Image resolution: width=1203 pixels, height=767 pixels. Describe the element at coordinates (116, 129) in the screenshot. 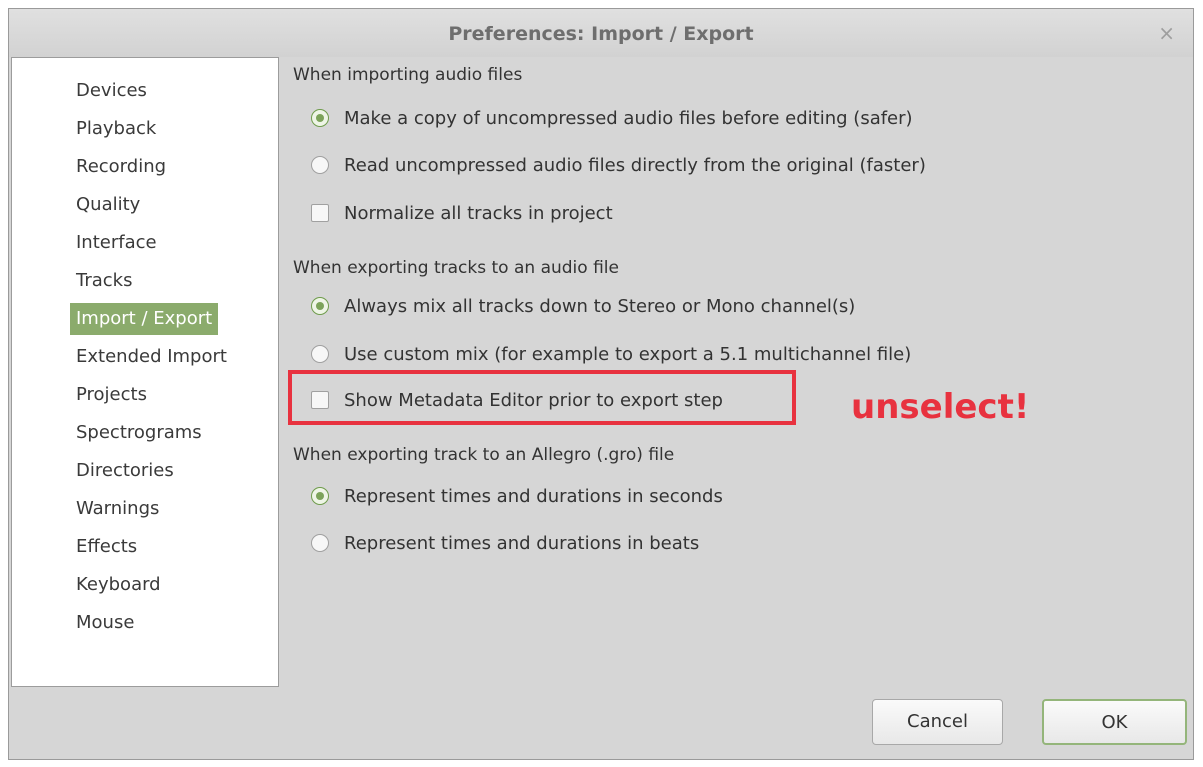

I see `sidebar-item-playback: Playback` at that location.